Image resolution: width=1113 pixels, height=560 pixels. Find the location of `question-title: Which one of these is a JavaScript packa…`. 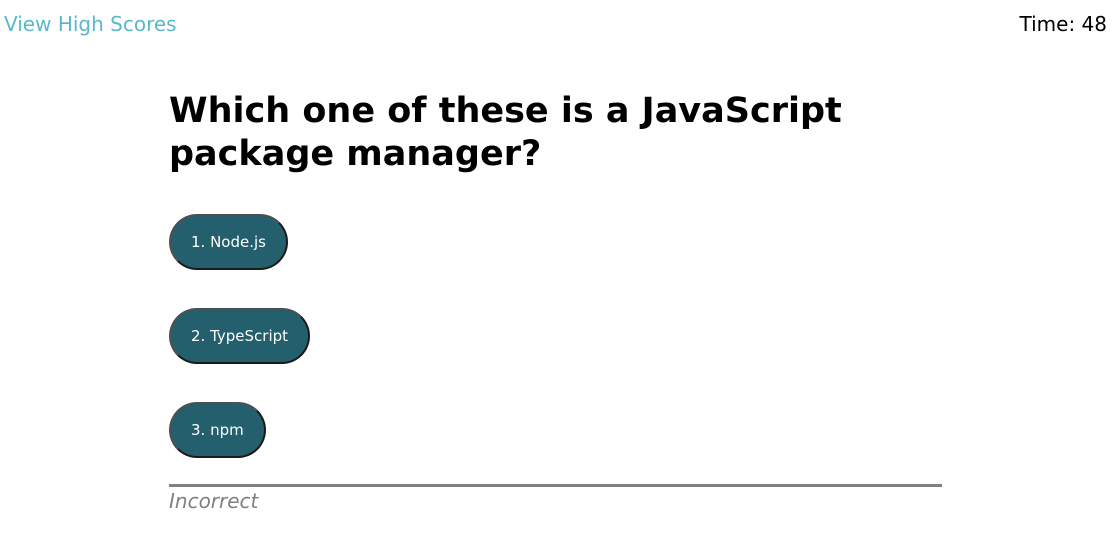

question-title: Which one of these is a JavaScript packa… is located at coordinates (505, 132).